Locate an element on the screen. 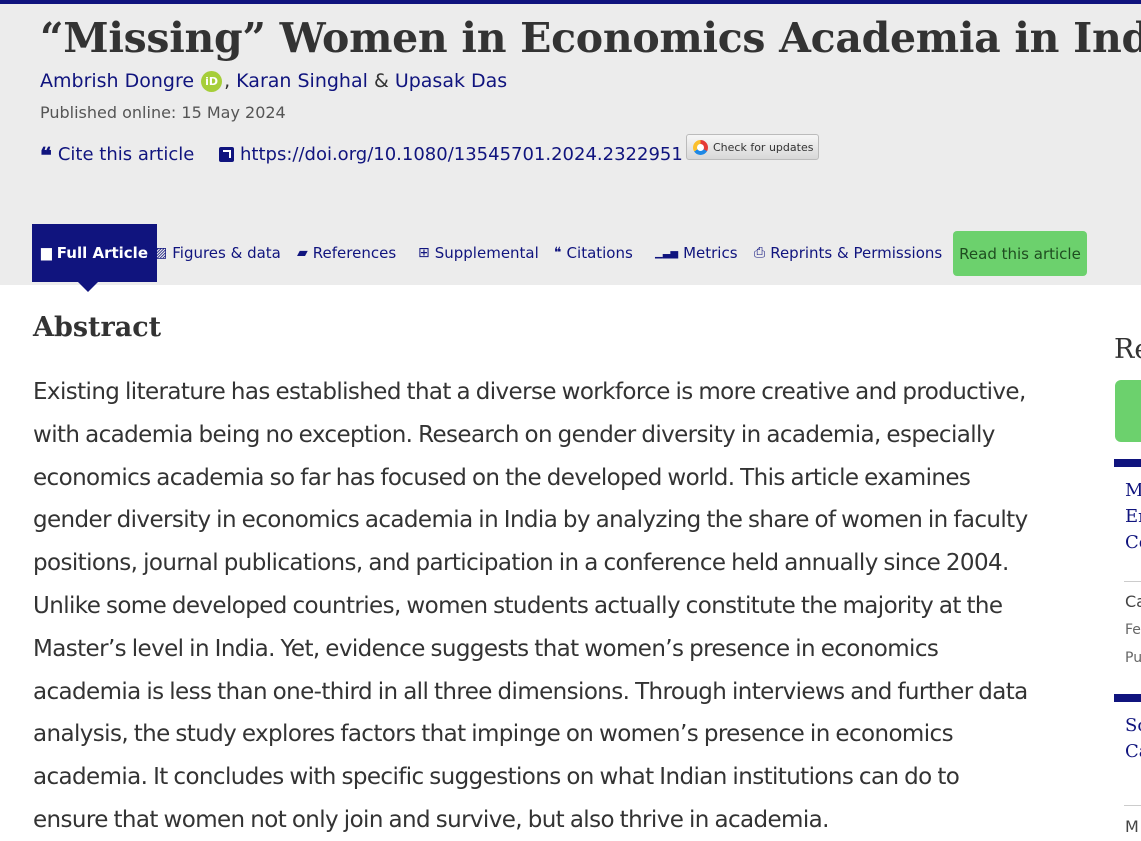  tab-figures-data: ▨ Figures & data is located at coordinates (217, 253).